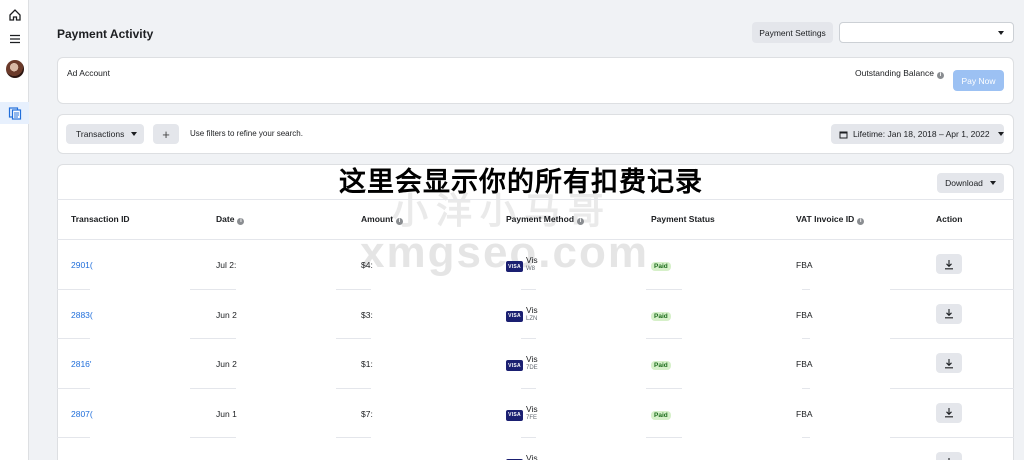  I want to click on col-transaction-id: Transaction ID, so click(100, 219).